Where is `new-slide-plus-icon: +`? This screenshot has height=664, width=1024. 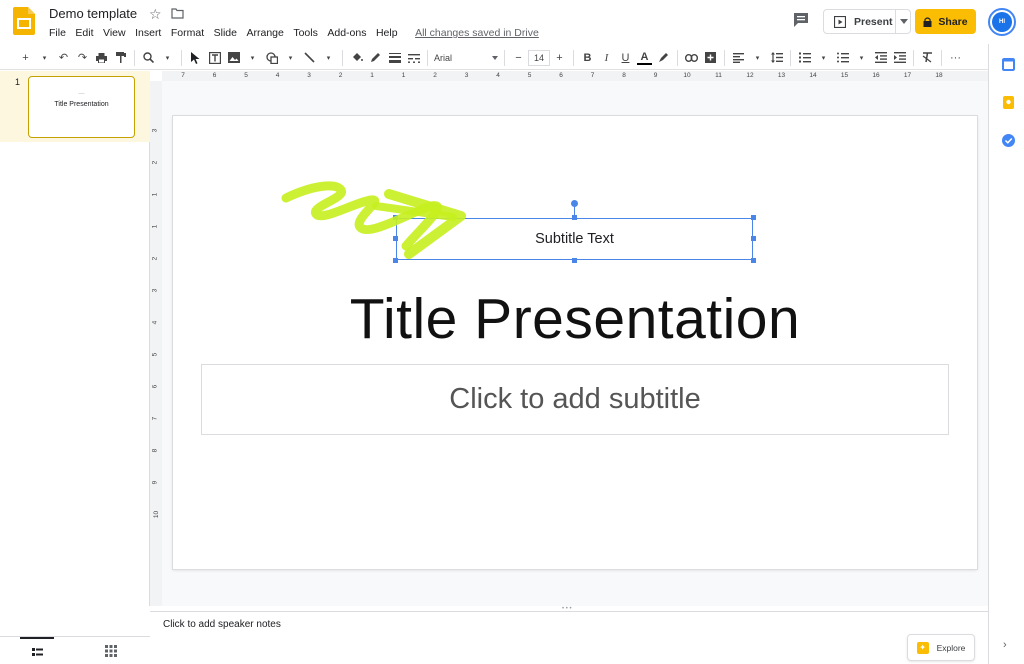
new-slide-plus-icon: + is located at coordinates (25, 58).